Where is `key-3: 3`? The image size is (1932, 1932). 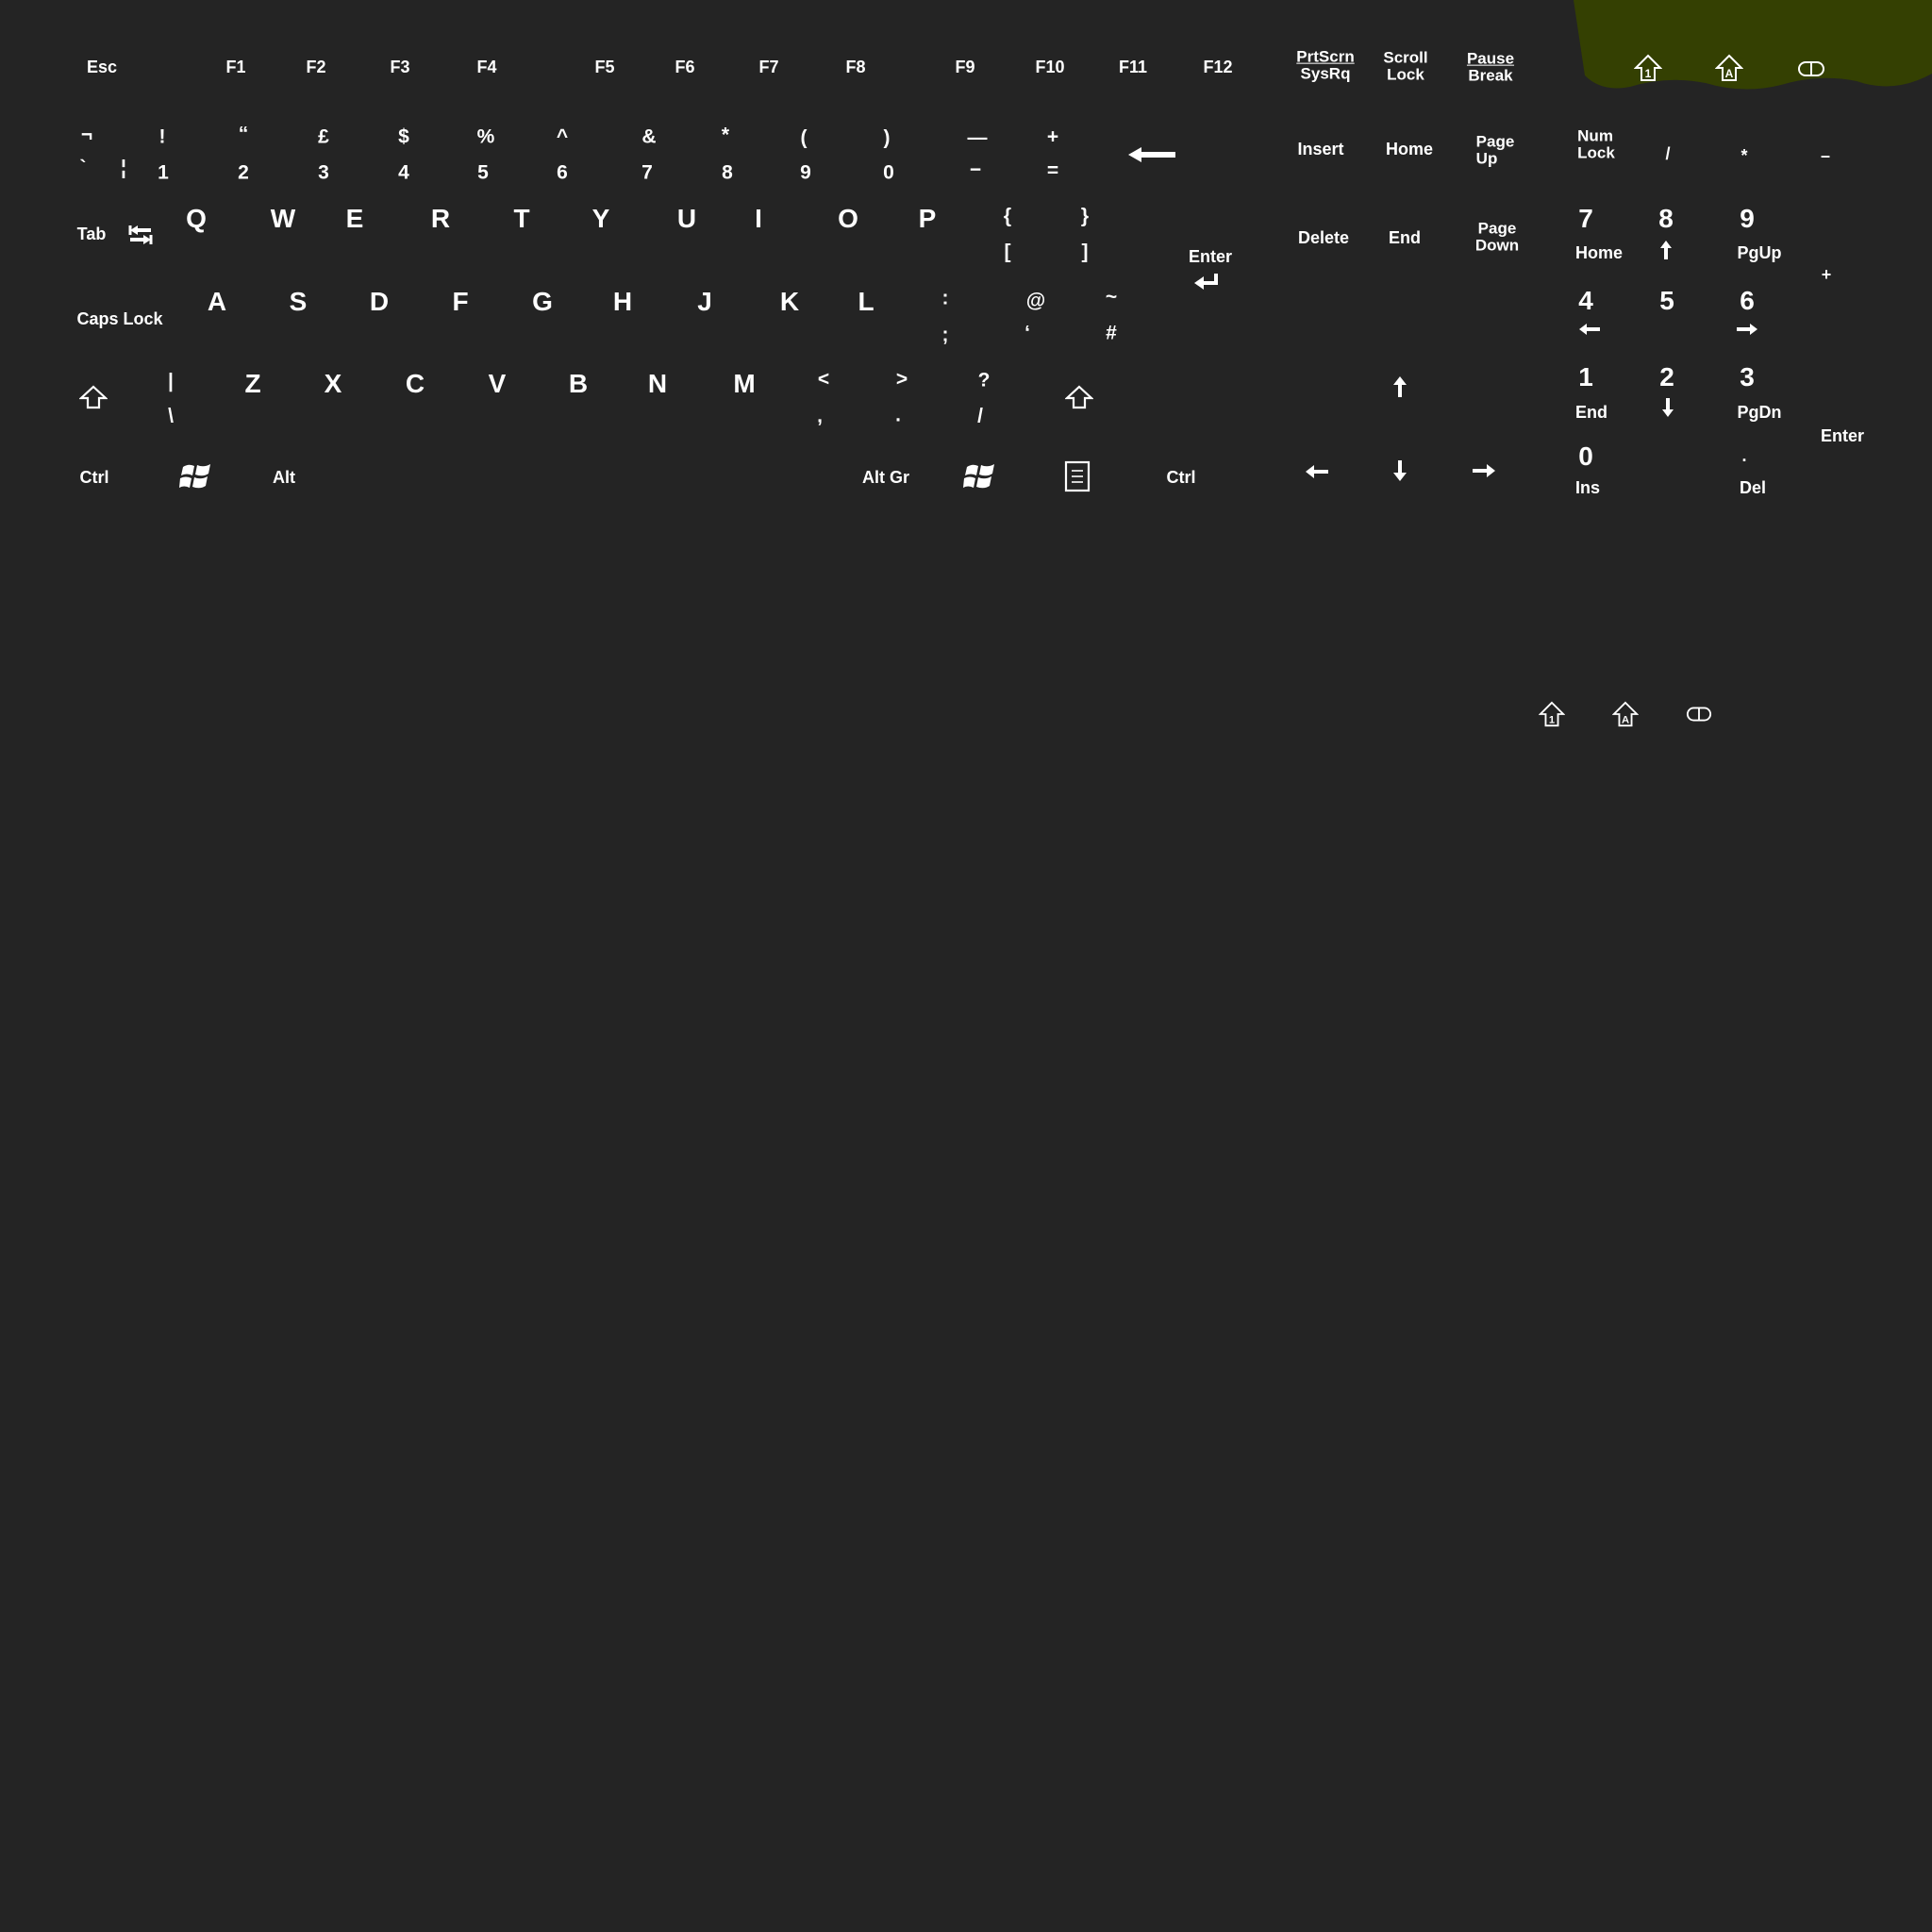
key-3: 3 is located at coordinates (323, 173).